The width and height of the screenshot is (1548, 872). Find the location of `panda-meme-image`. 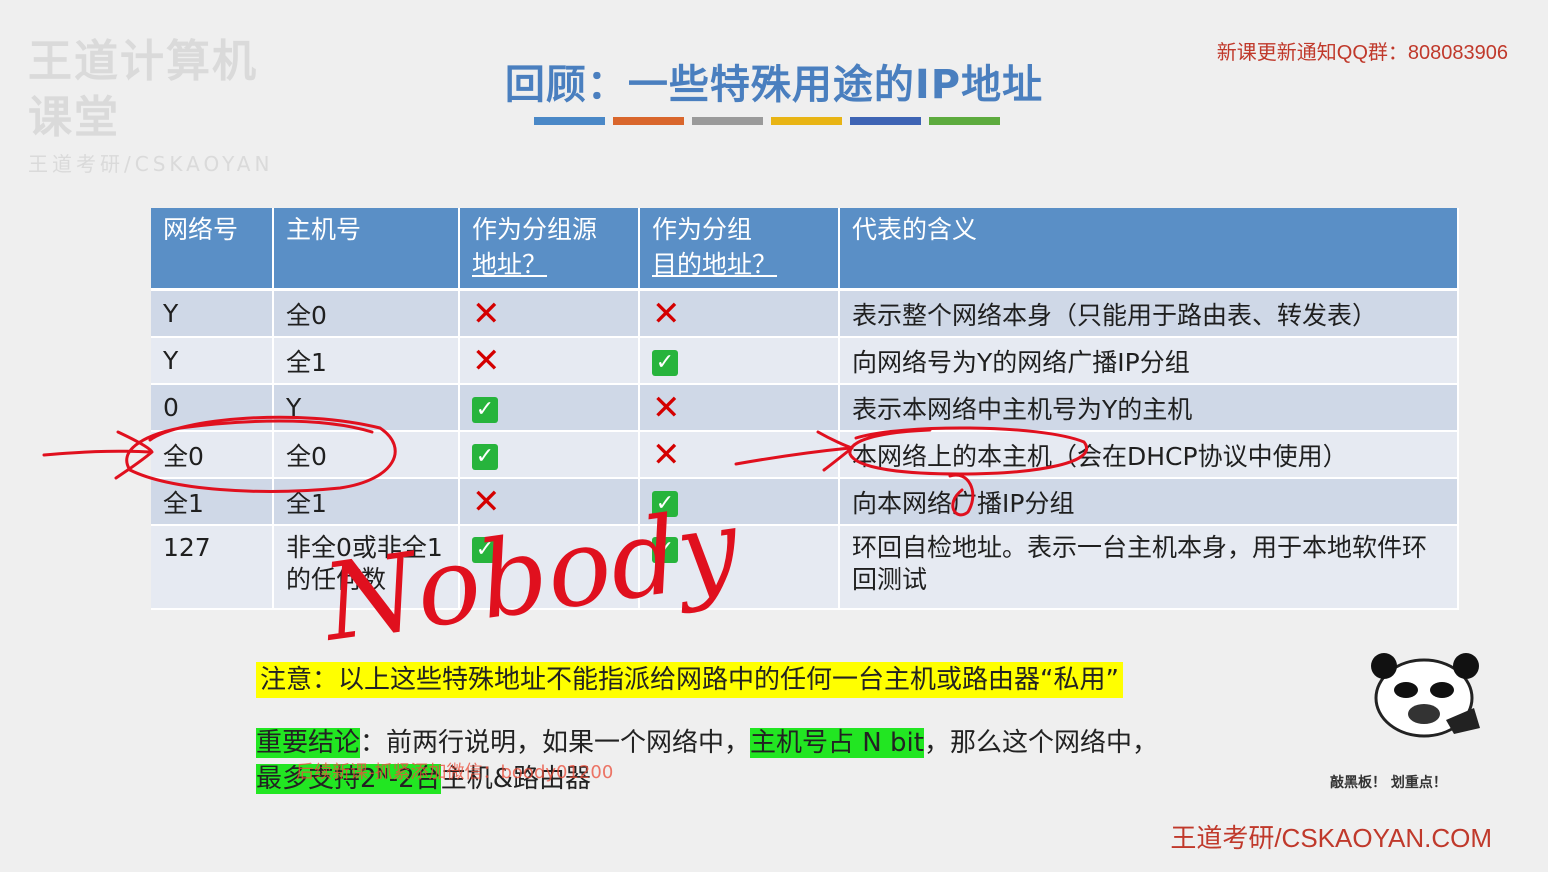

panda-meme-image is located at coordinates (1425, 695).